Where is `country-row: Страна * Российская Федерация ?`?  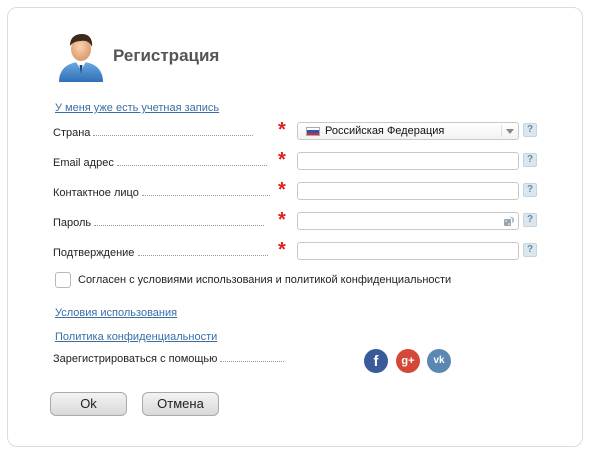 country-row: Страна * Российская Федерация ? is located at coordinates (298, 130).